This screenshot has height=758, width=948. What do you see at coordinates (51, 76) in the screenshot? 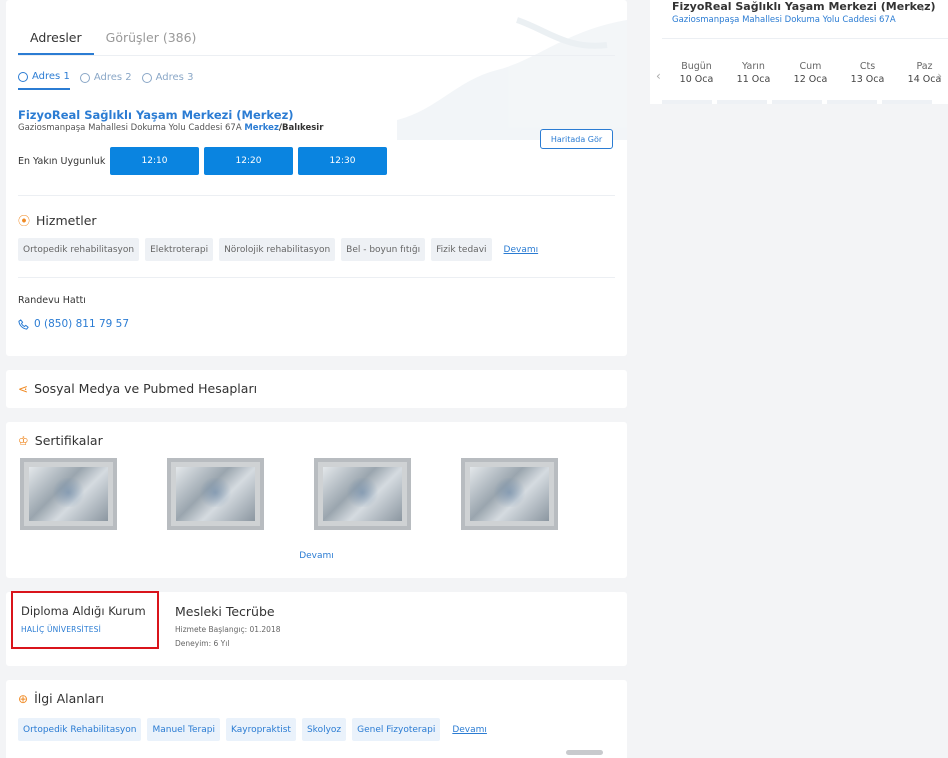
I see `subtab-label: Adres 1` at bounding box center [51, 76].